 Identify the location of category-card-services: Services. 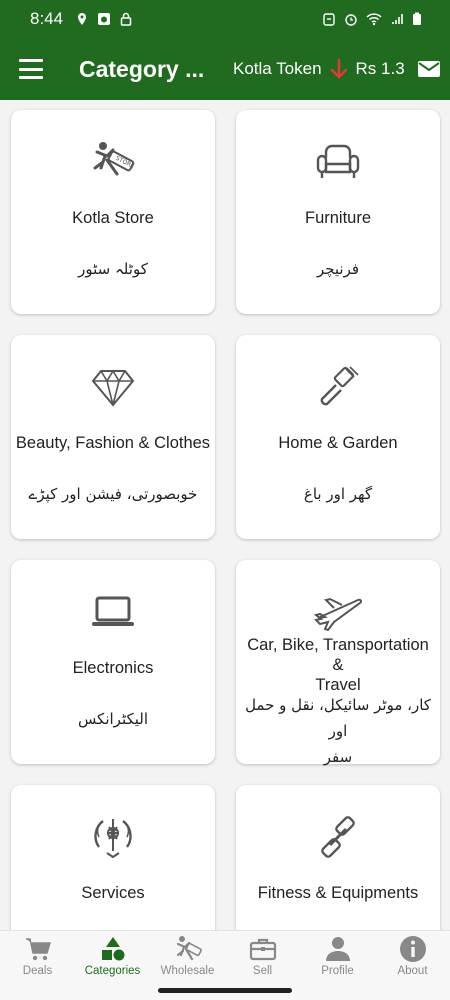
(113, 857).